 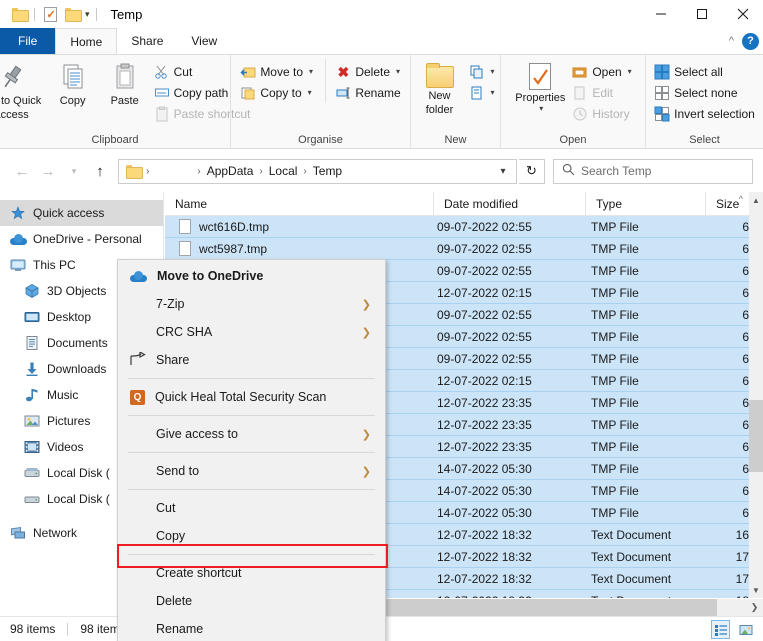 I want to click on menu-item-cut: Cut, so click(x=251, y=508).